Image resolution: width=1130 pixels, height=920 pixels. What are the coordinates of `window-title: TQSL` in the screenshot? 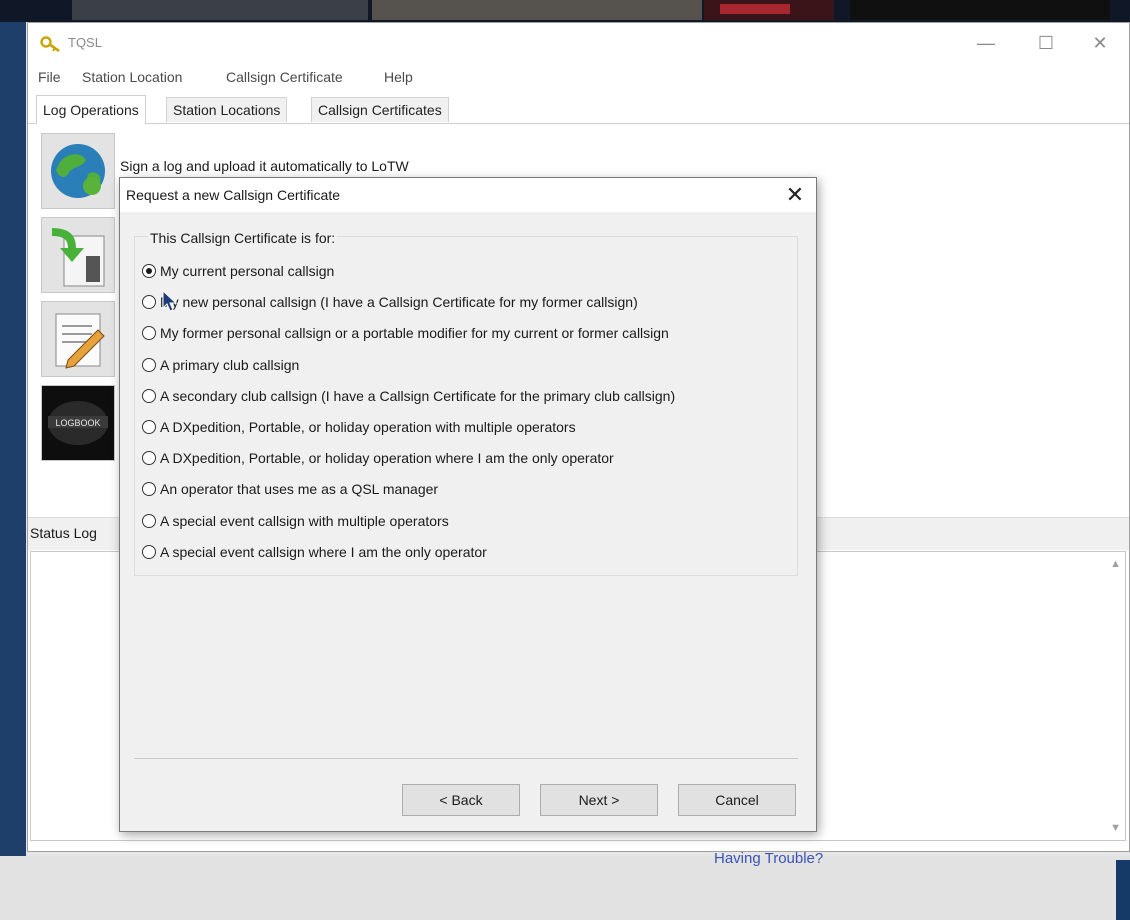 It's located at (85, 42).